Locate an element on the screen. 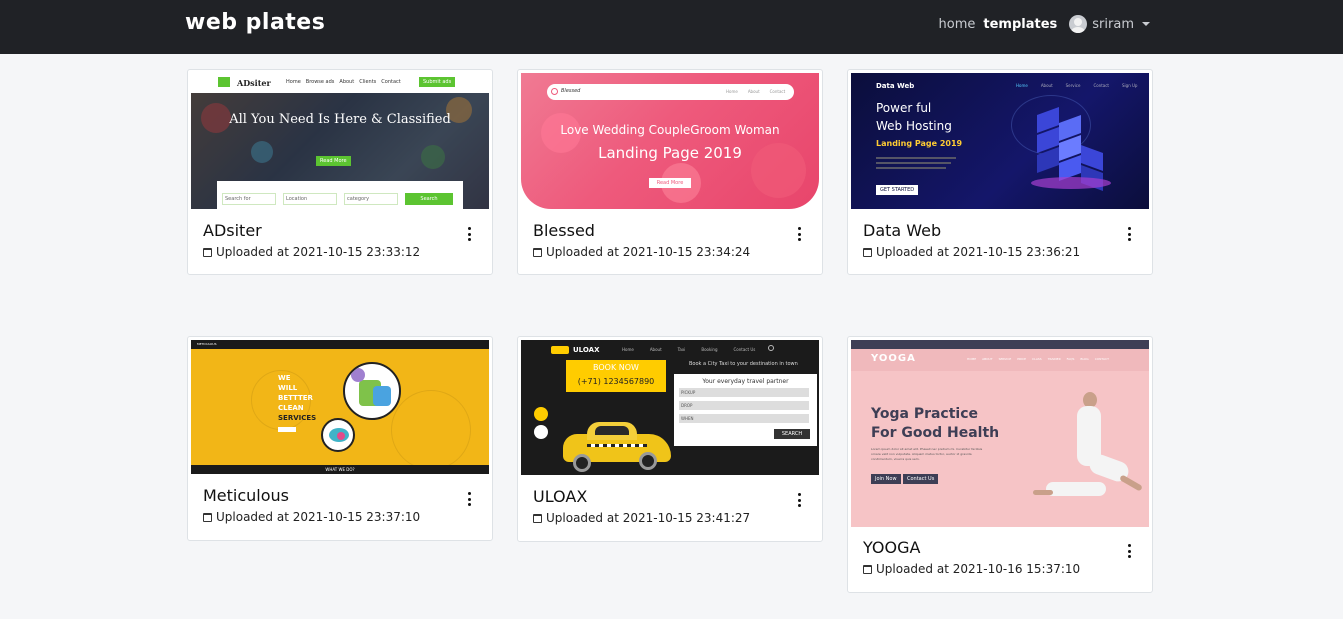  nav-home-link: home is located at coordinates (957, 24).